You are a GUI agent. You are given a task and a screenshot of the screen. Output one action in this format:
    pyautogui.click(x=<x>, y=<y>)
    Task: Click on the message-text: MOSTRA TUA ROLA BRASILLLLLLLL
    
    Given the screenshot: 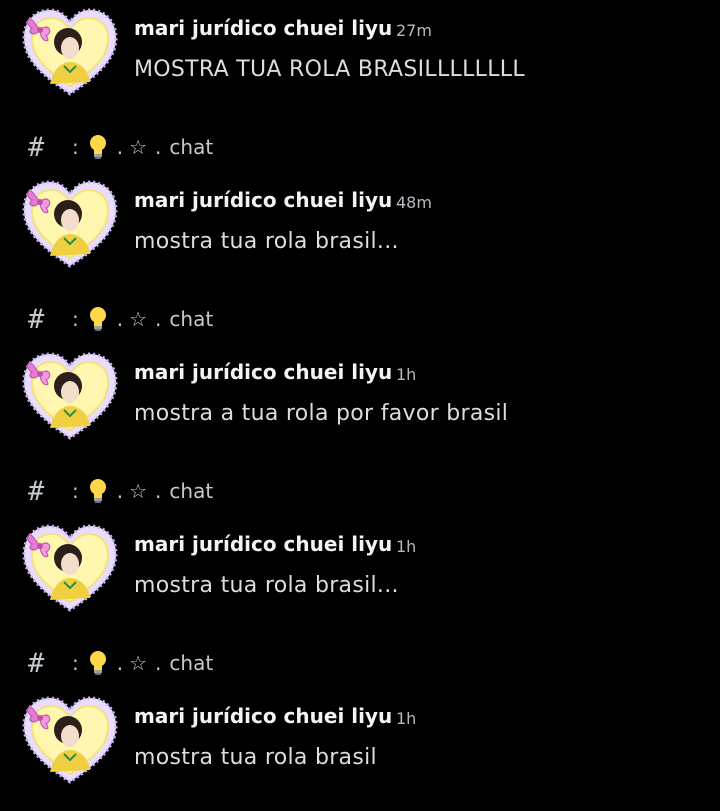 What is the action you would take?
    pyautogui.click(x=329, y=69)
    